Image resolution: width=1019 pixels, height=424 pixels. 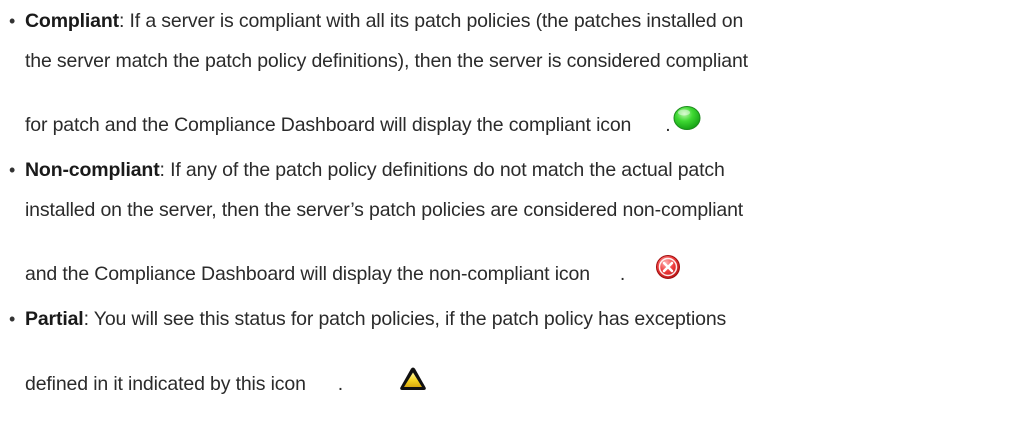 What do you see at coordinates (413, 378) in the screenshot?
I see `partial-warning-triangle-icon` at bounding box center [413, 378].